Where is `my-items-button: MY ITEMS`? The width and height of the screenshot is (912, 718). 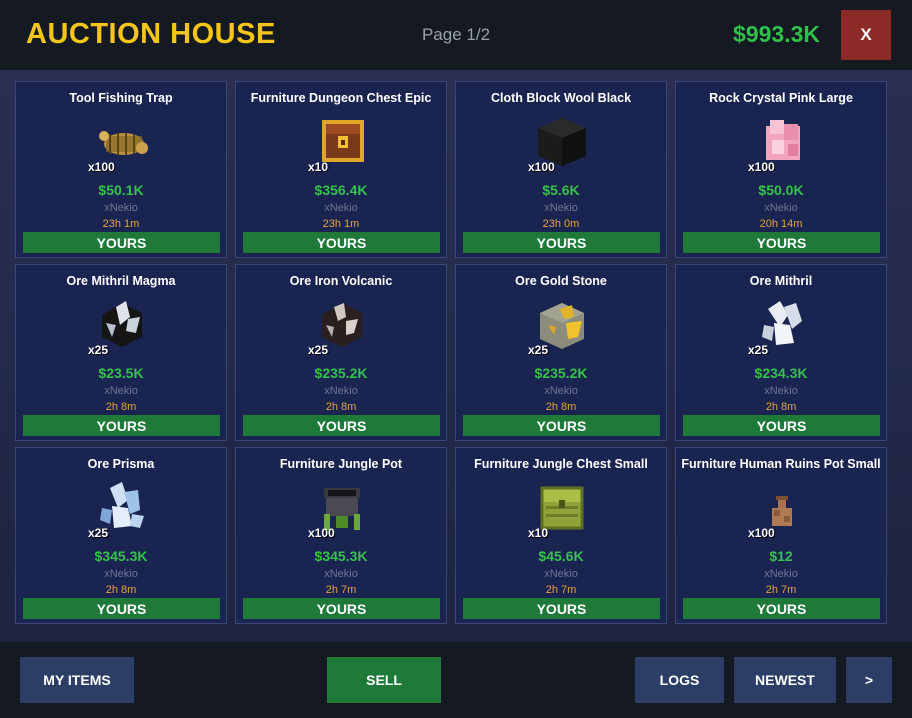
my-items-button: MY ITEMS is located at coordinates (77, 680).